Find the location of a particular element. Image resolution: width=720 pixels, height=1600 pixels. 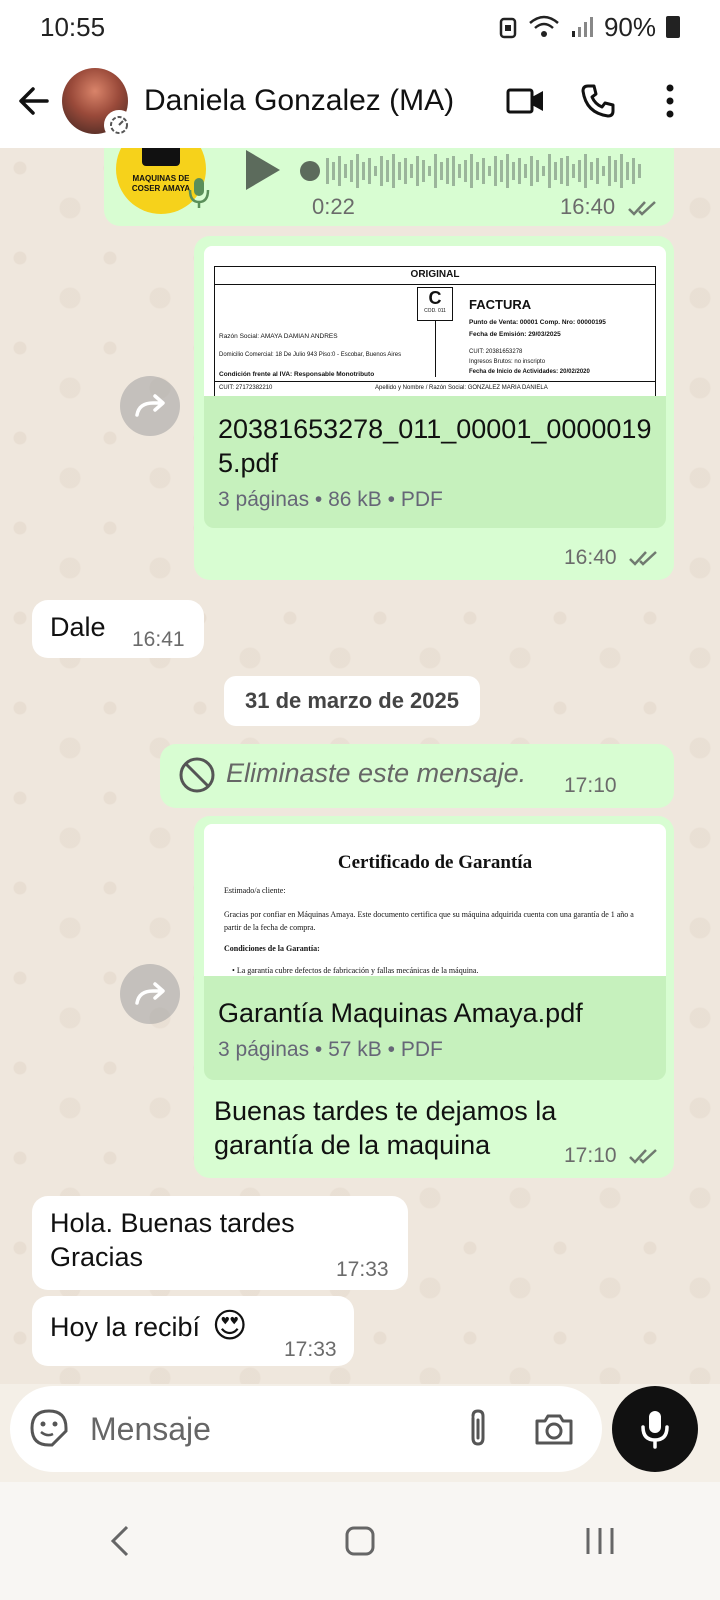

voice-time-text: 16:40 is located at coordinates (588, 206).